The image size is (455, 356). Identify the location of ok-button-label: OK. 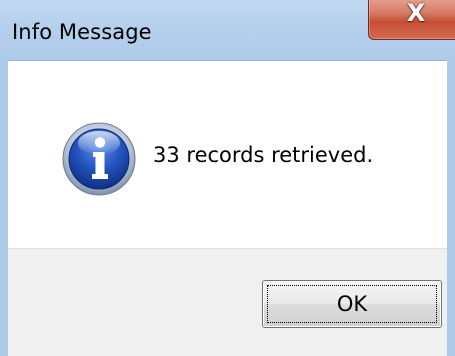
(352, 304).